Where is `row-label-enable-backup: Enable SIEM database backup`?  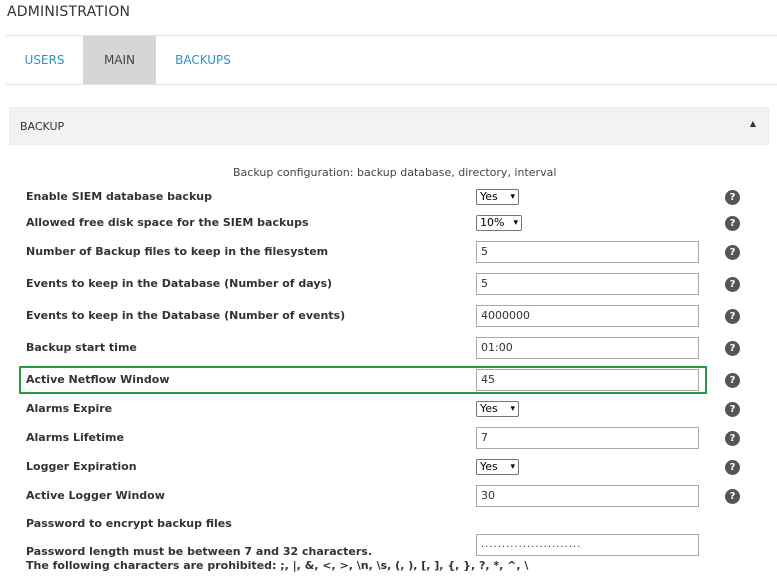
row-label-enable-backup: Enable SIEM database backup is located at coordinates (119, 196).